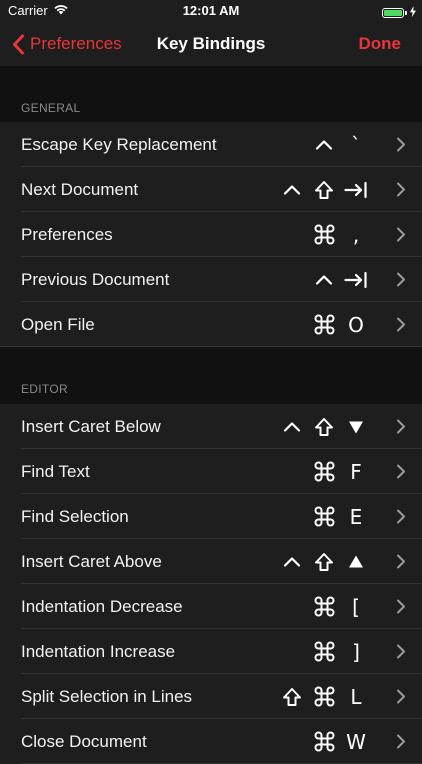  What do you see at coordinates (356, 144) in the screenshot?
I see `key-character: `` at bounding box center [356, 144].